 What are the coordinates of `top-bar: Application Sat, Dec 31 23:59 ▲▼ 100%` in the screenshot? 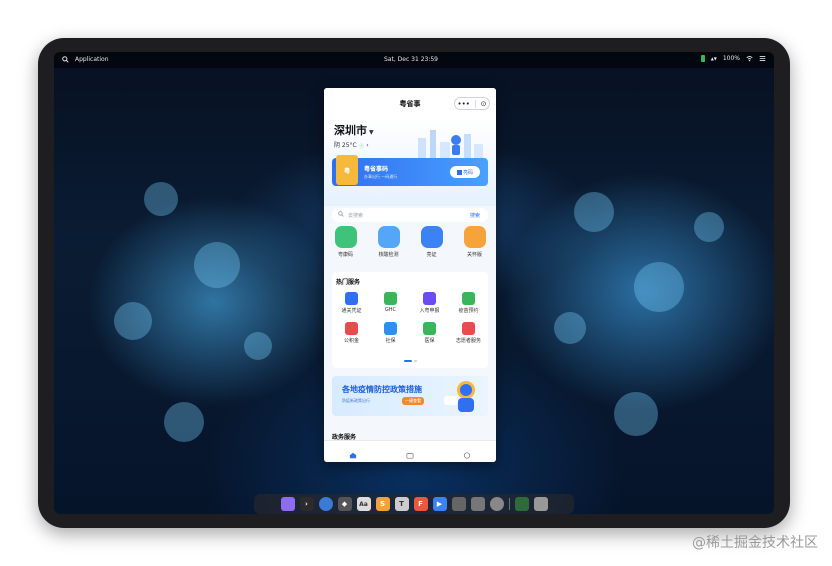 It's located at (414, 60).